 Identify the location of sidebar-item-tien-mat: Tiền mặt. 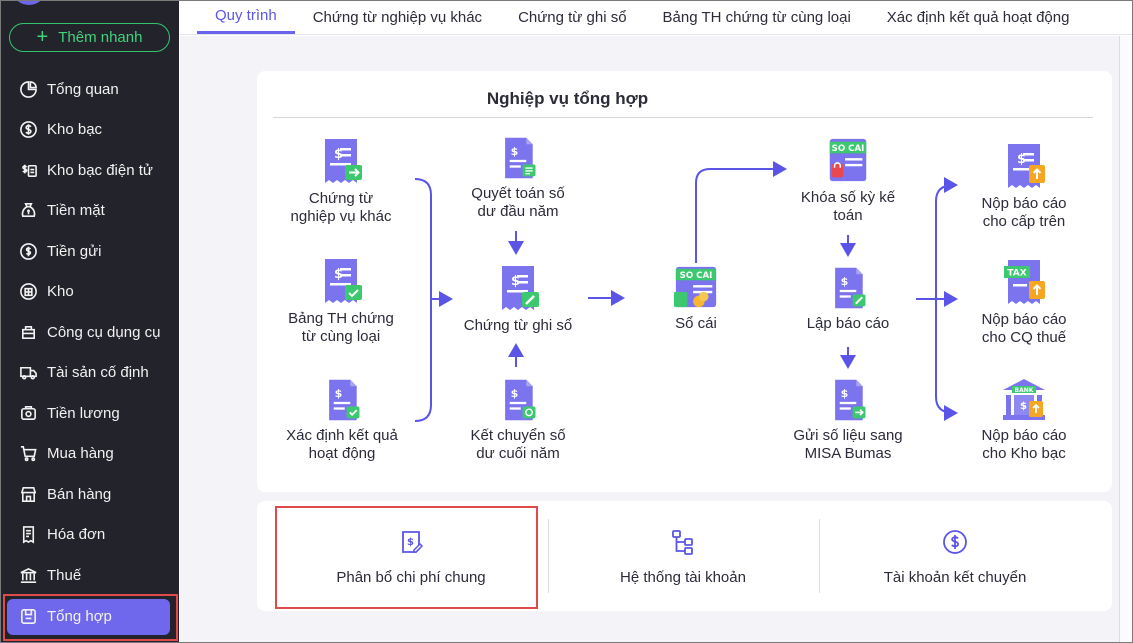
(90, 211).